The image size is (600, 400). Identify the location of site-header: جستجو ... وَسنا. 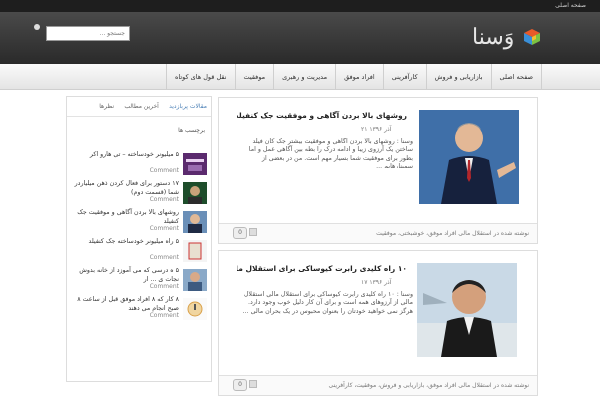
(300, 38).